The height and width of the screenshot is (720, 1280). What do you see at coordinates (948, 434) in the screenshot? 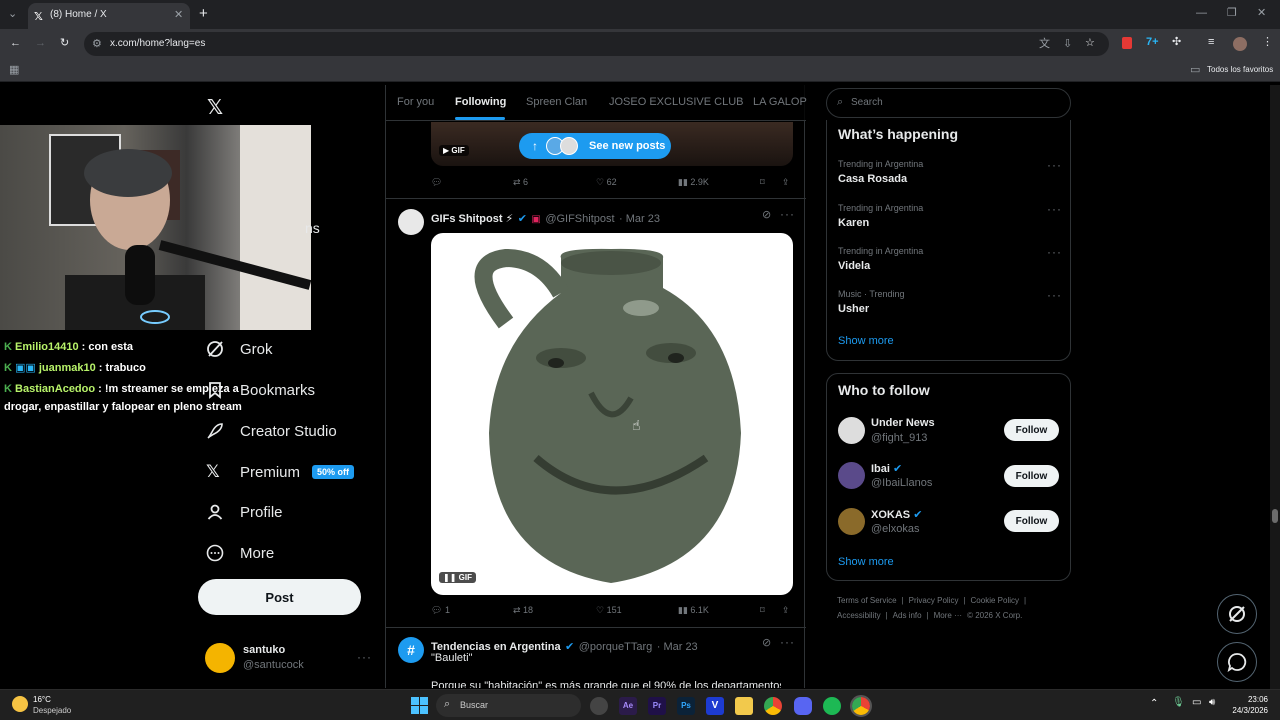
I see `follow-suggestion: Under News @fight_913 Follow` at bounding box center [948, 434].